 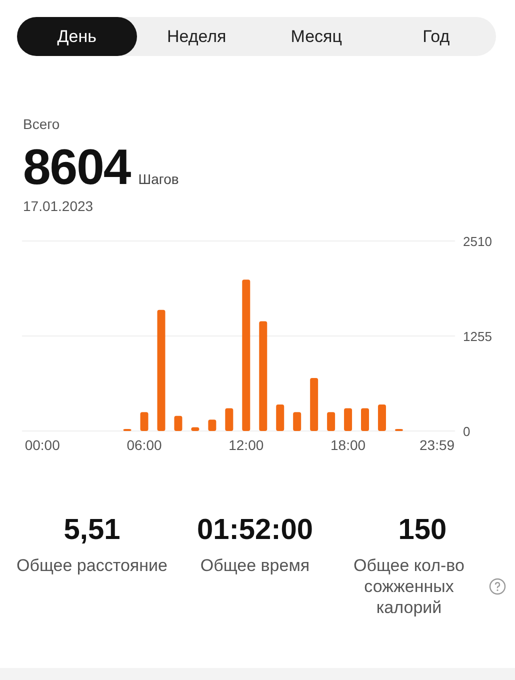 What do you see at coordinates (196, 36) in the screenshot?
I see `period-tab: Неделя` at bounding box center [196, 36].